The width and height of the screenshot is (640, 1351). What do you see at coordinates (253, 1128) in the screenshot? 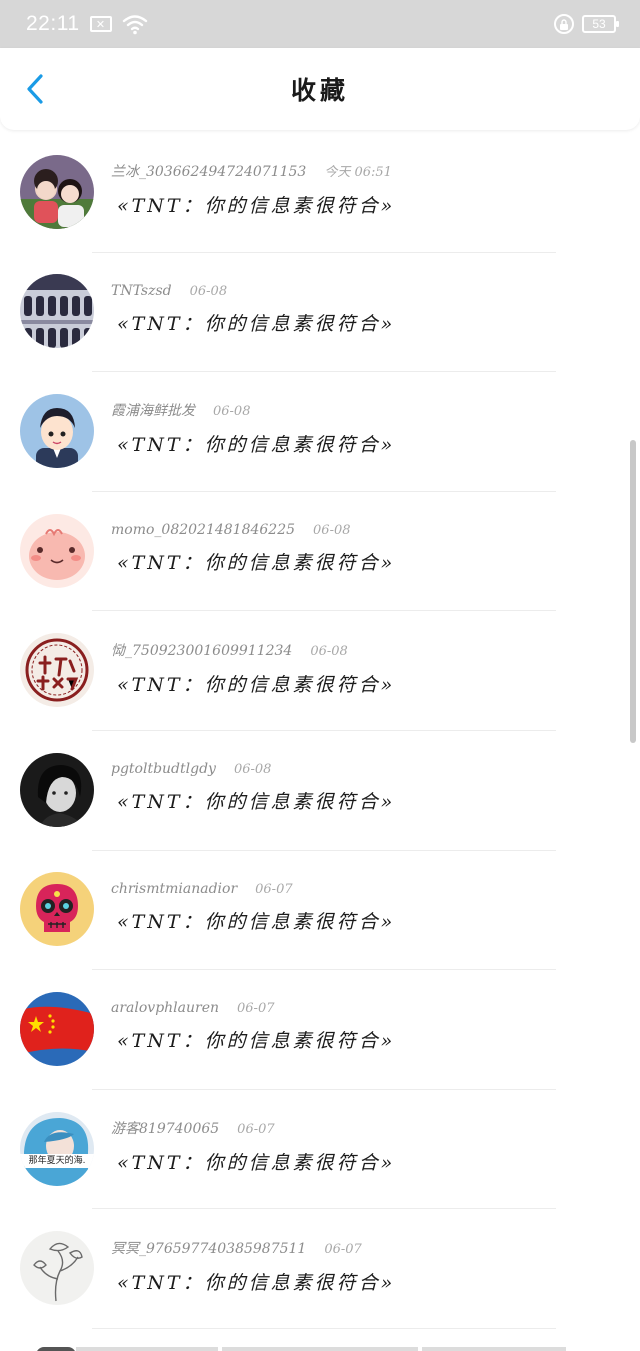
I see `meta-line: 游客819740065 06-07` at bounding box center [253, 1128].